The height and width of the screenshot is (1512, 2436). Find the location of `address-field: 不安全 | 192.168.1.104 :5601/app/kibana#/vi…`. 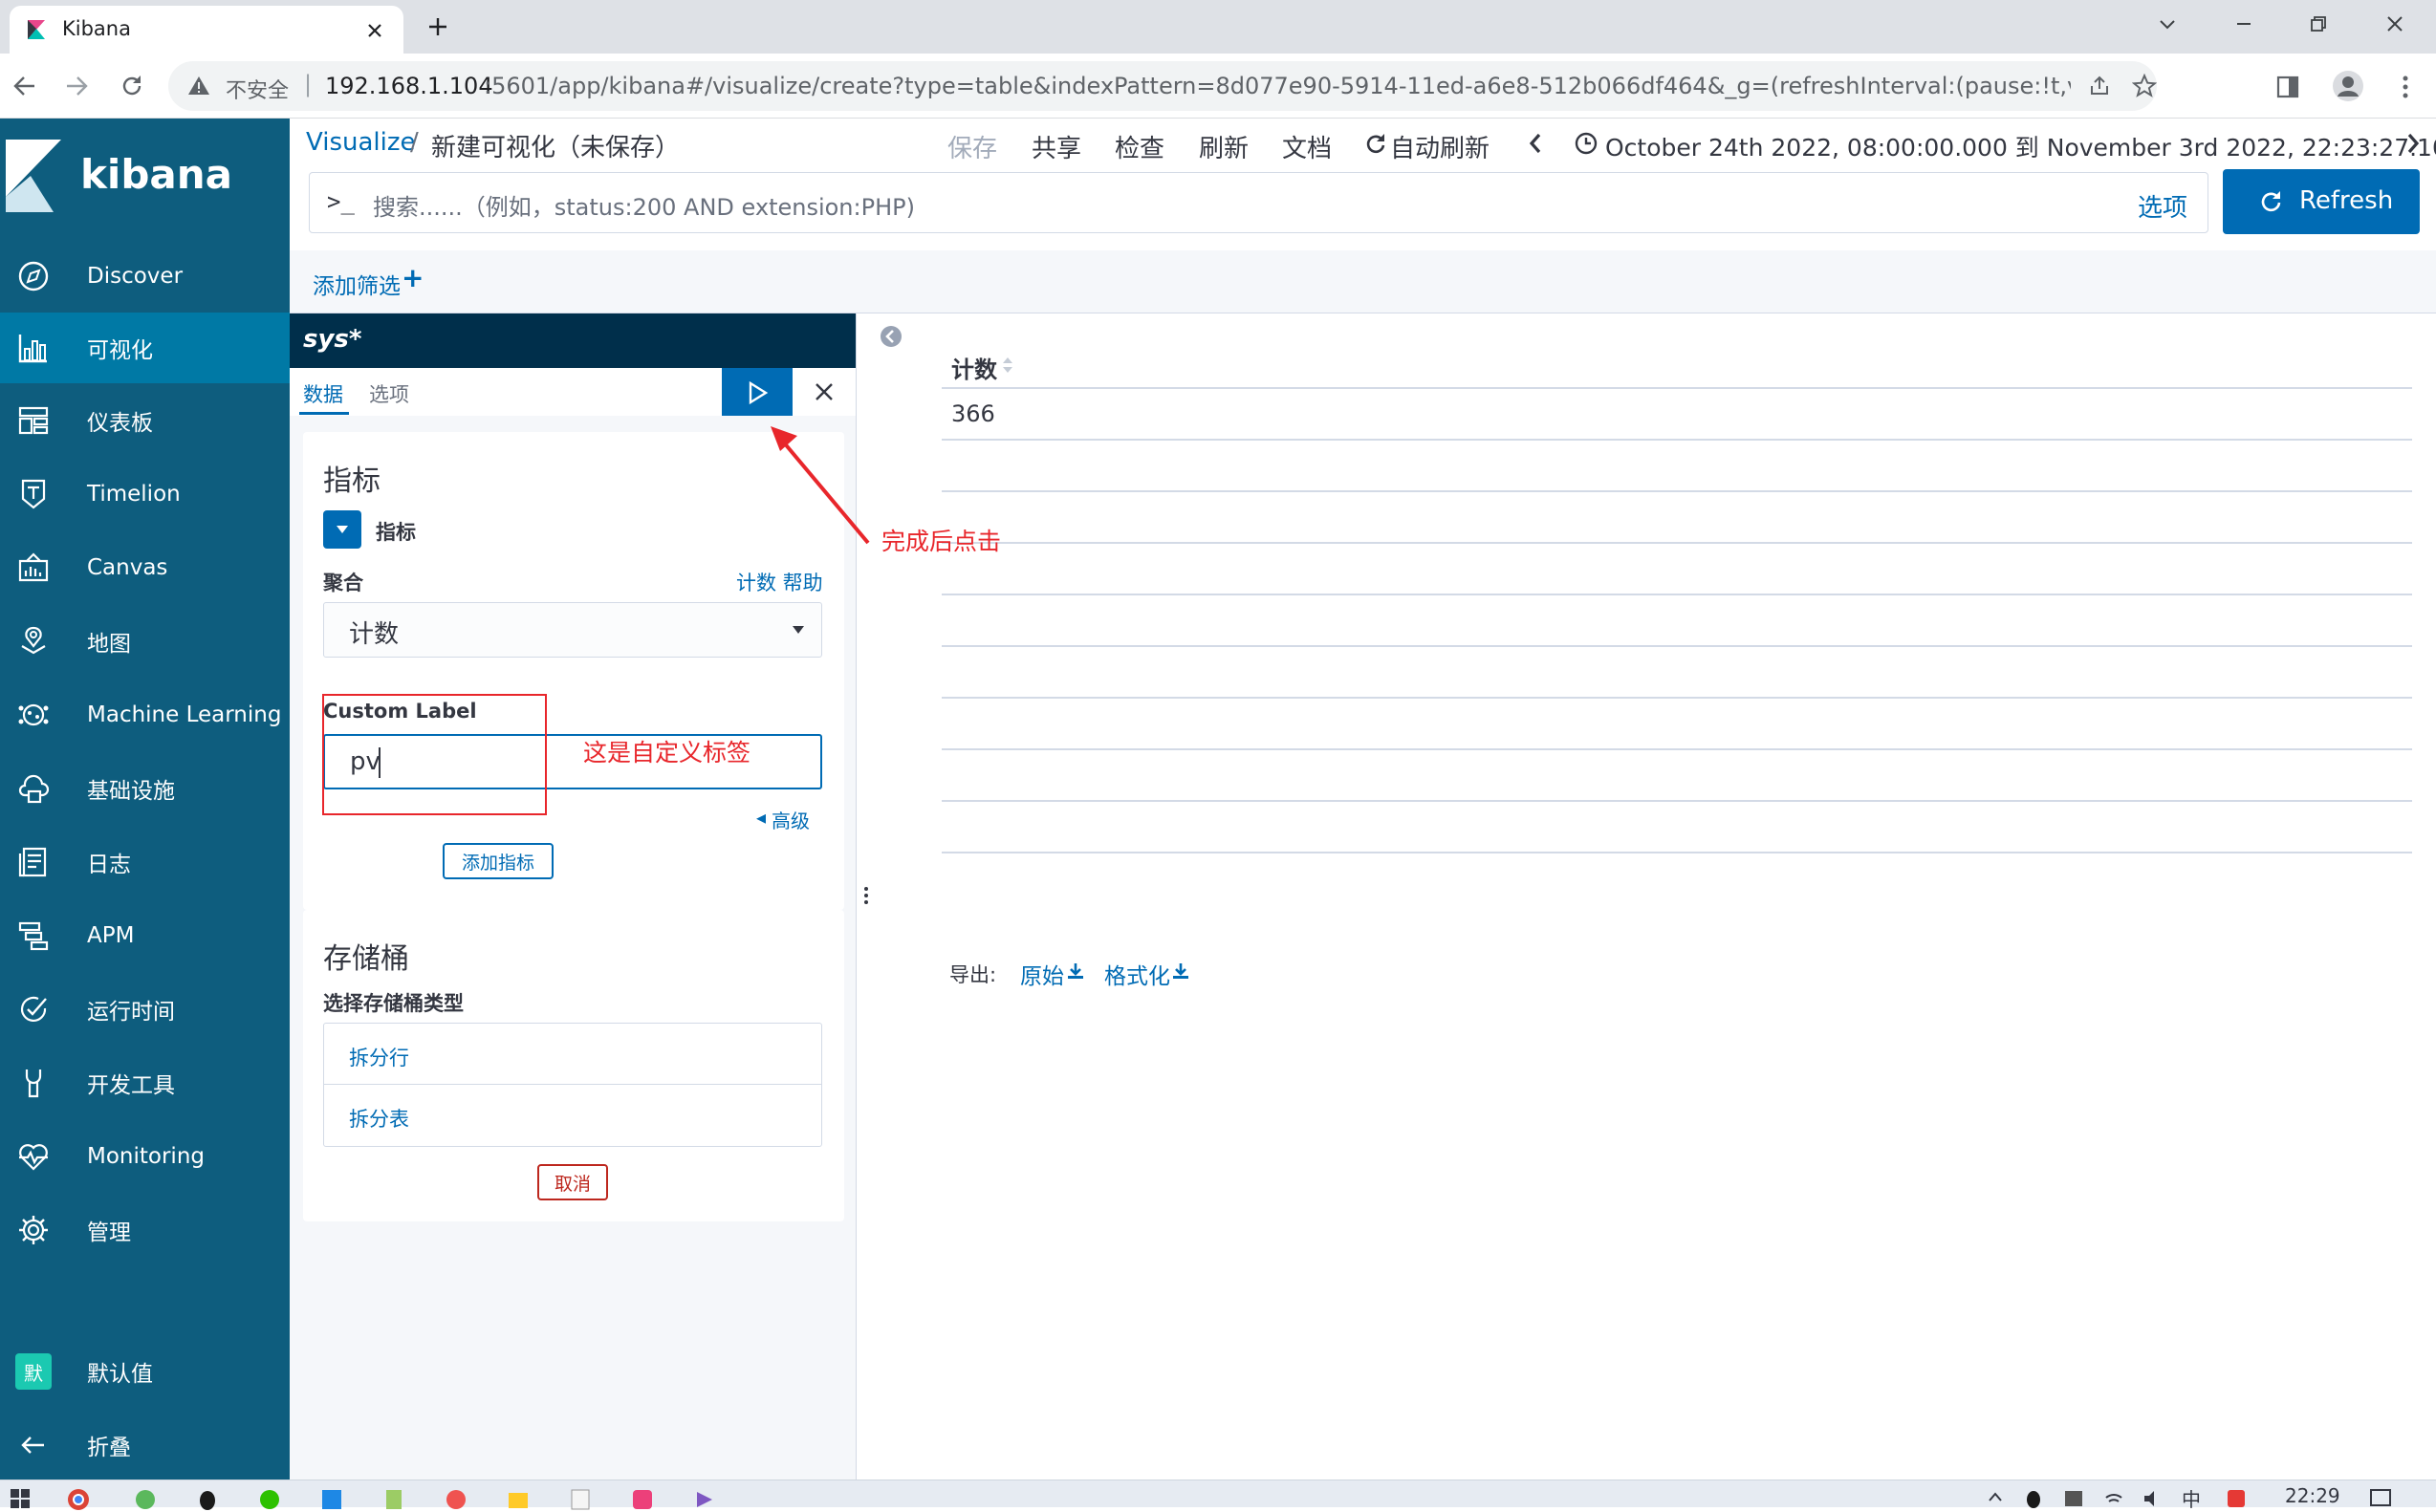

address-field: 不安全 | 192.168.1.104 :5601/app/kibana#/vi… is located at coordinates (1162, 86).